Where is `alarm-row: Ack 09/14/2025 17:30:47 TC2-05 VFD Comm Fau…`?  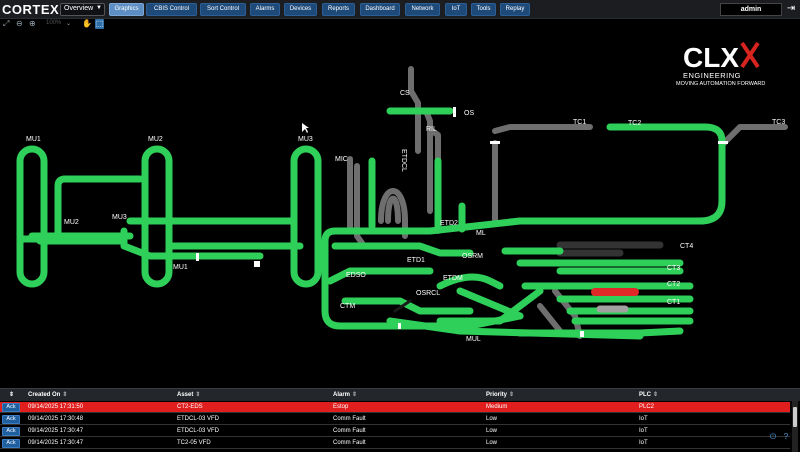 alarm-row: Ack 09/14/2025 17:30:47 TC2-05 VFD Comm Fau… is located at coordinates (395, 443).